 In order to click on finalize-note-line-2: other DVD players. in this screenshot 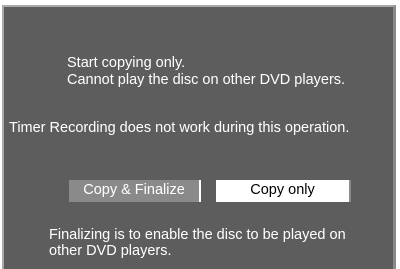, I will do `click(110, 251)`.